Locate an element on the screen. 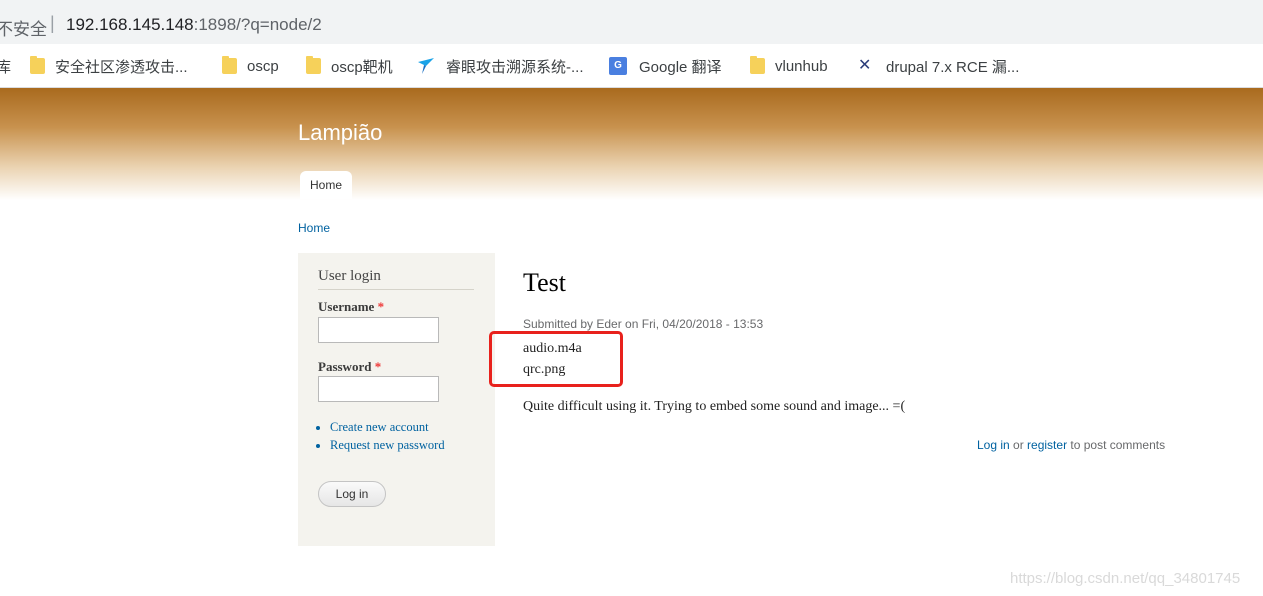 This screenshot has width=1263, height=596. divider is located at coordinates (396, 289).